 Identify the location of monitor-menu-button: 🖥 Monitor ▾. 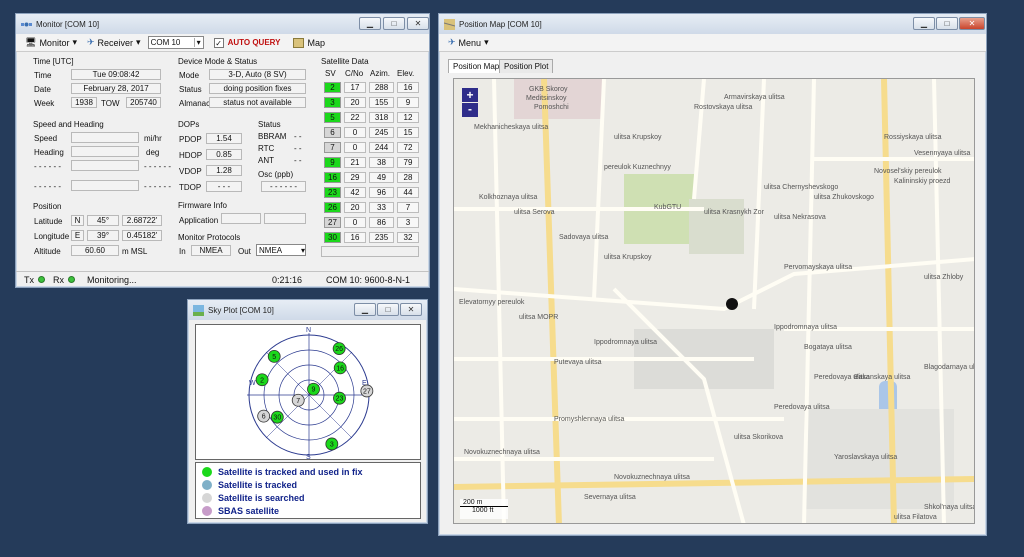
(51, 42).